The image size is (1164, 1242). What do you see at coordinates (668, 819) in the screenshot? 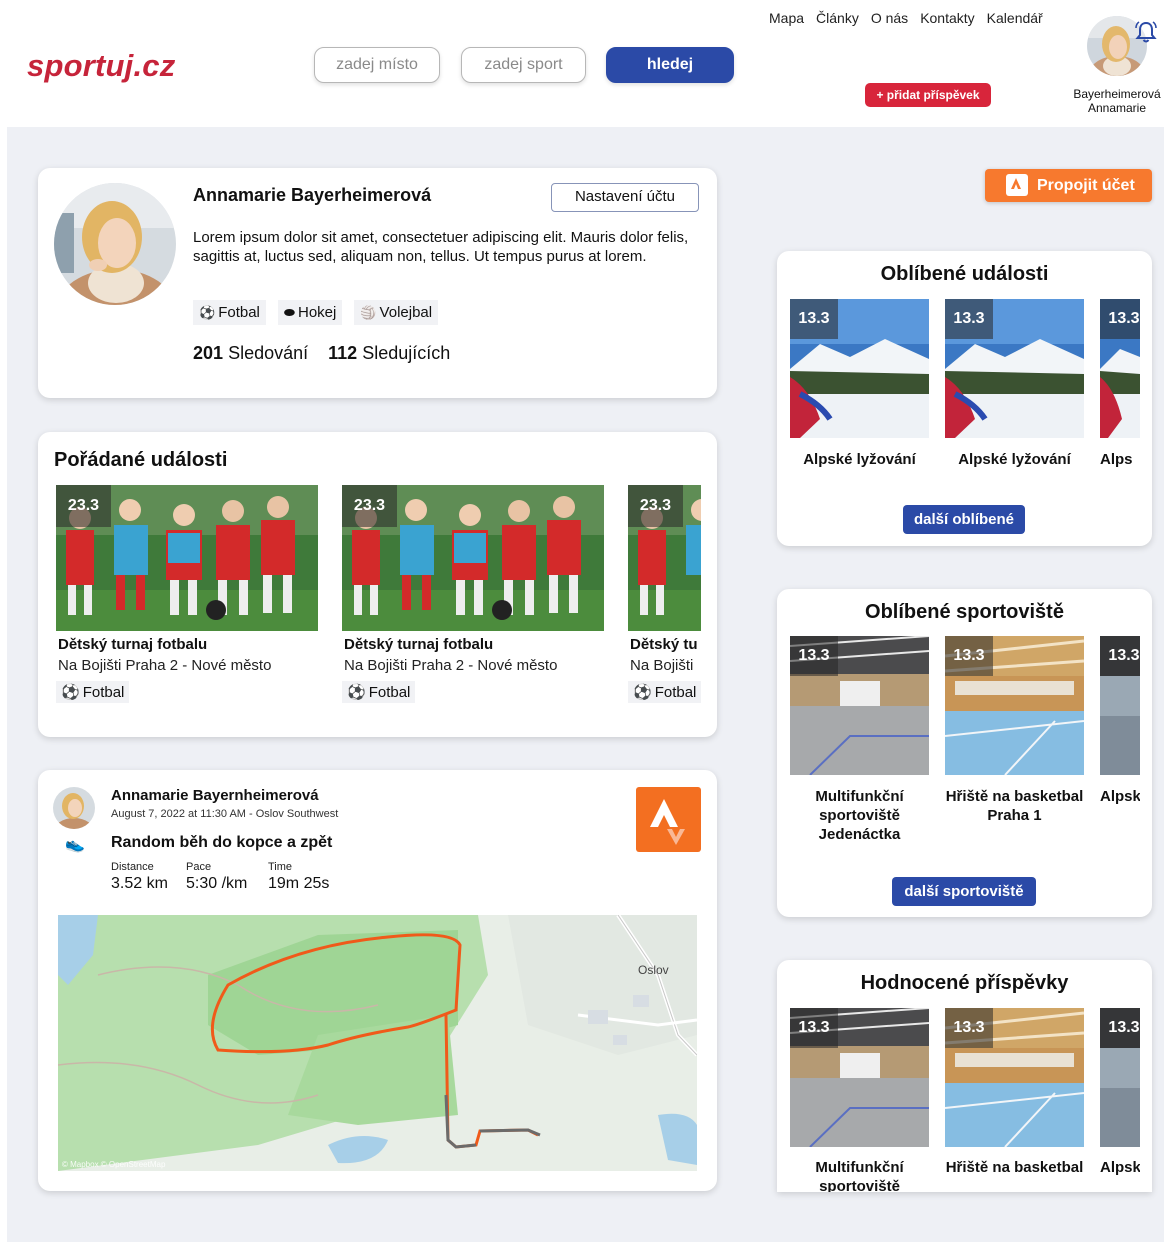
I see `strava-logo-icon` at bounding box center [668, 819].